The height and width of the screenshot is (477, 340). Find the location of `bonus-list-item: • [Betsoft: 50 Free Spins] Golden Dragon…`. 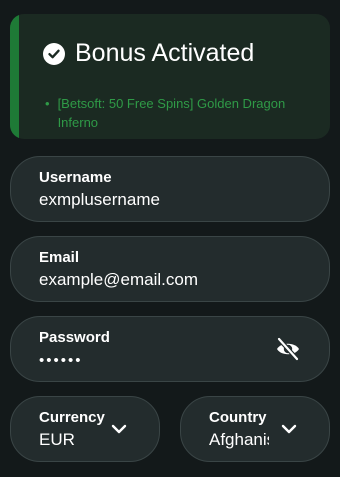

bonus-list-item: • [Betsoft: 50 Free Spins] Golden Dragon… is located at coordinates (180, 113).